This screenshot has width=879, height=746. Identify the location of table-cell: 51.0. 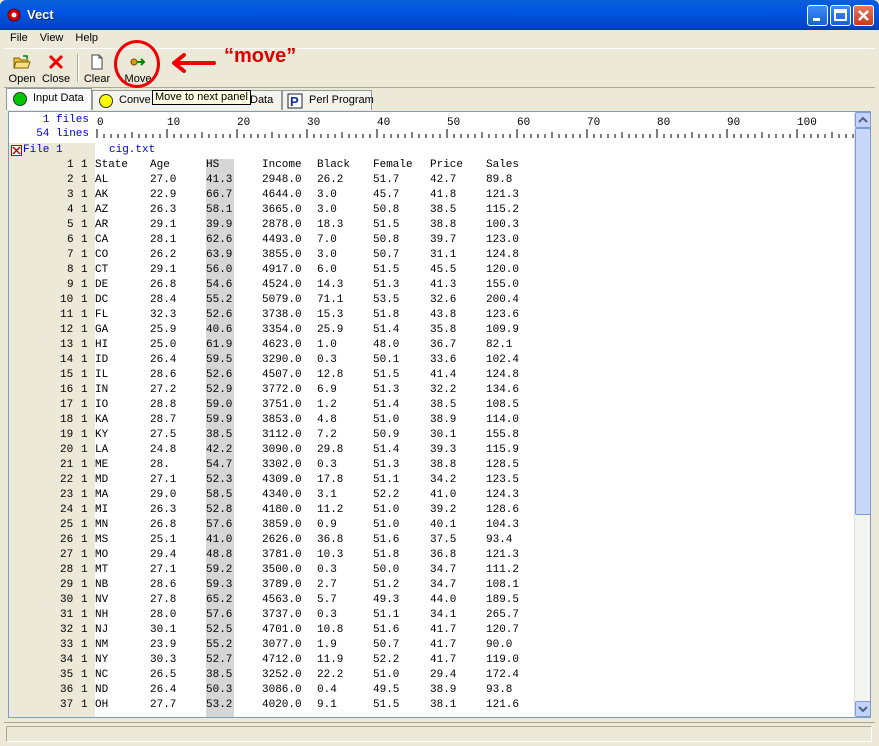
(386, 525).